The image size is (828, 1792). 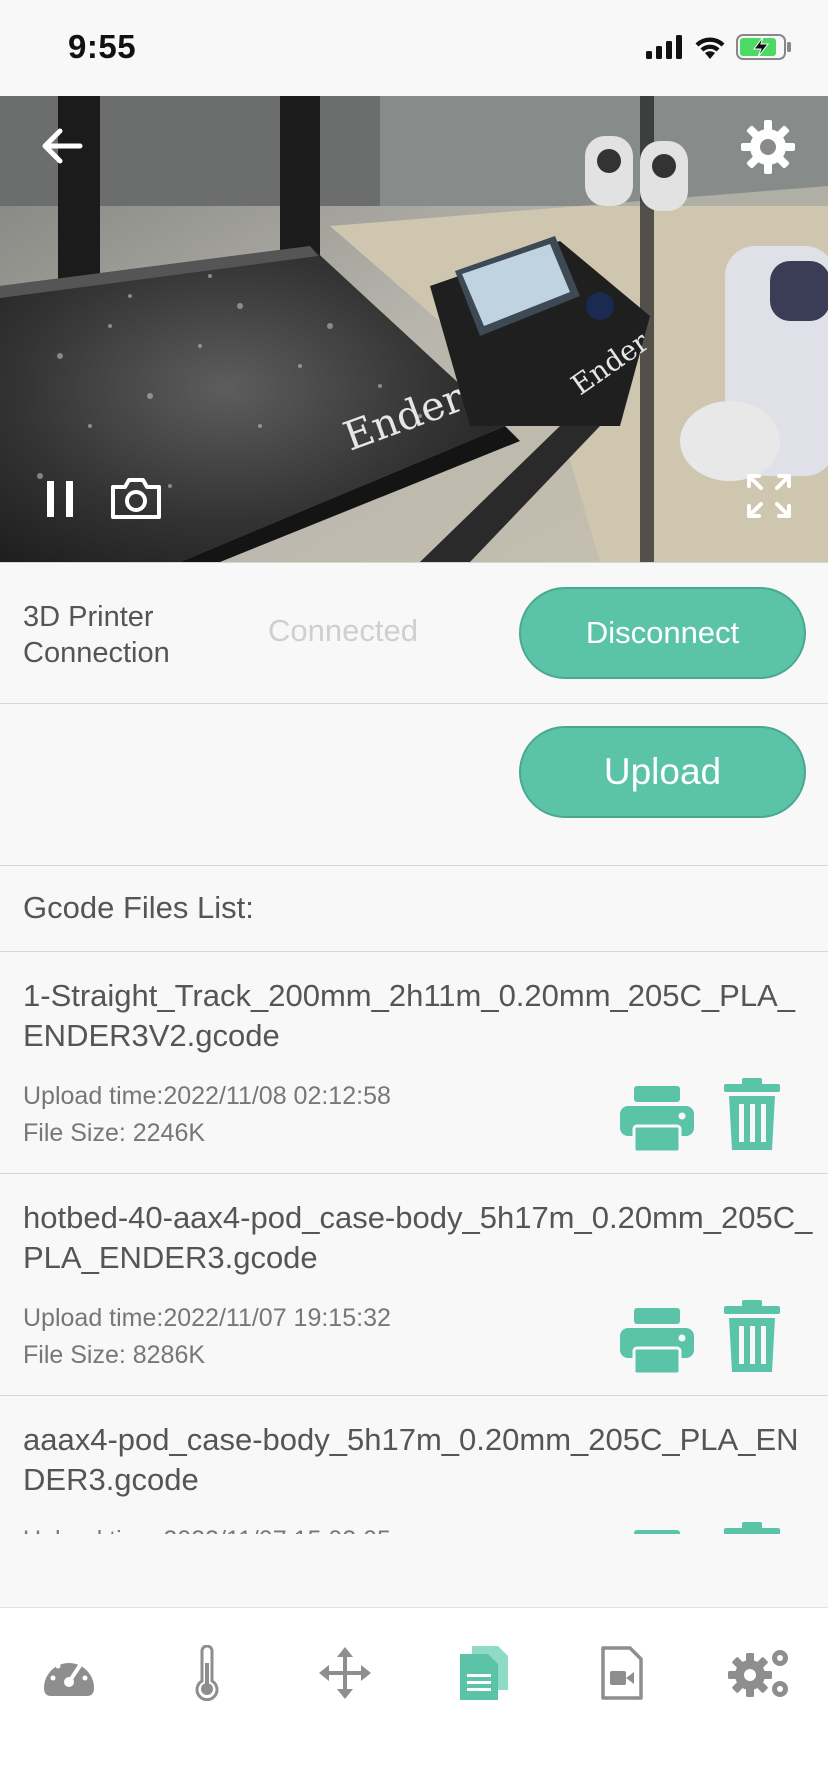 What do you see at coordinates (207, 1096) in the screenshot?
I see `upload-time: Upload time:2022/11/08 02:12:58` at bounding box center [207, 1096].